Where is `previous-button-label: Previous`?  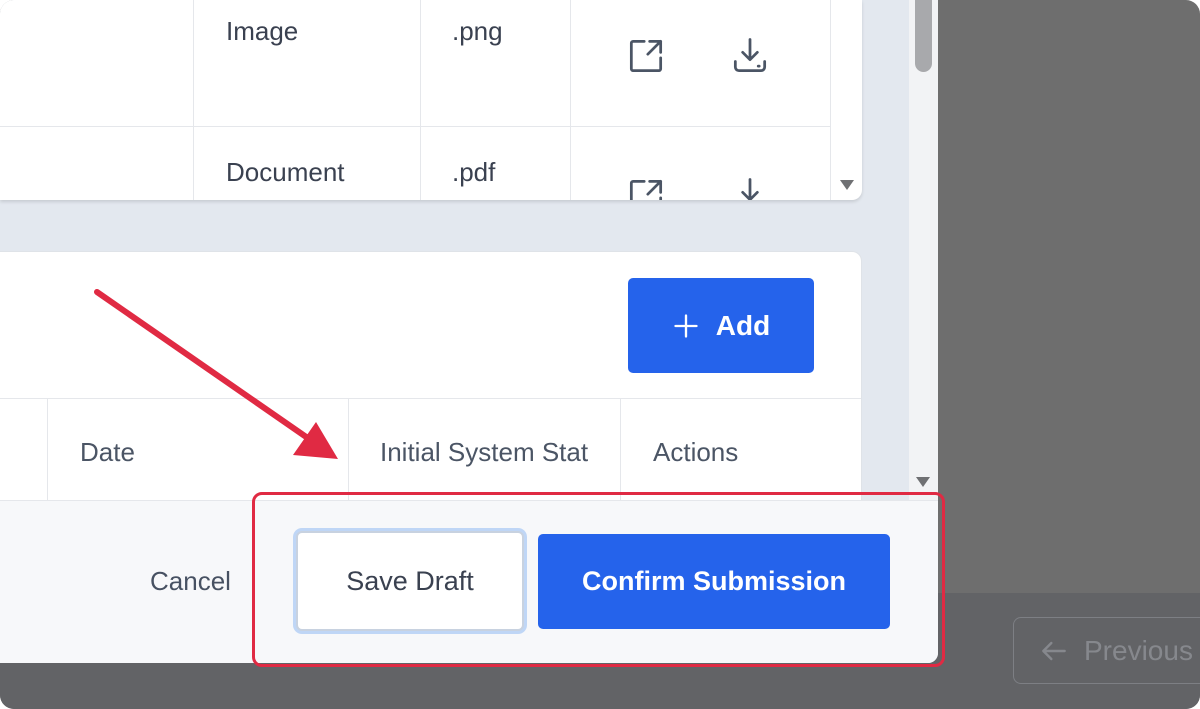 previous-button-label: Previous is located at coordinates (1138, 650).